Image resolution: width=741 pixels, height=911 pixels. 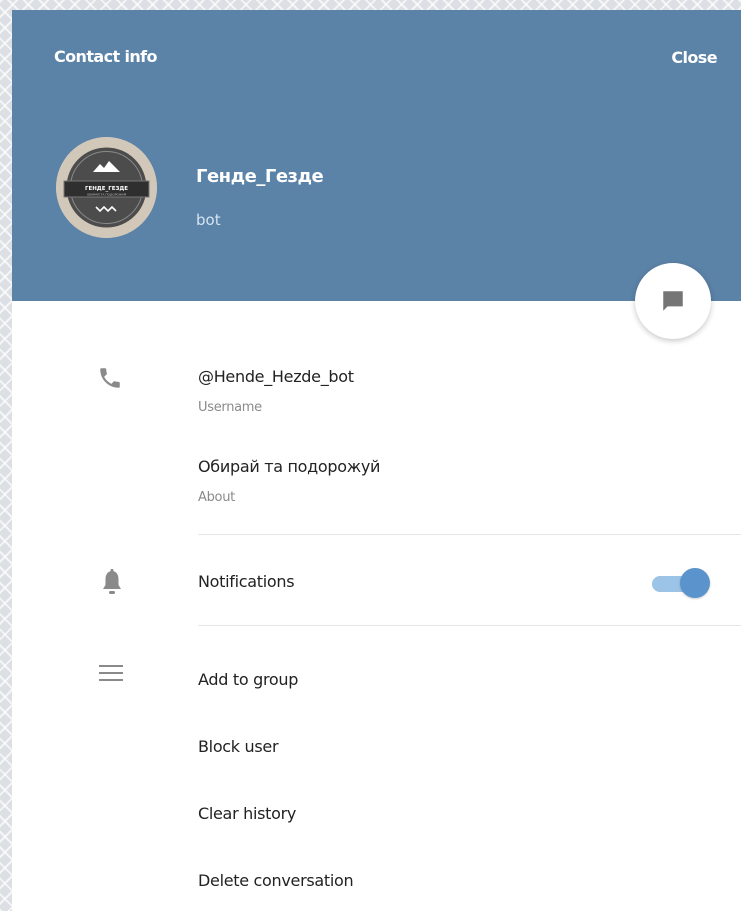 I want to click on bell-icon, so click(x=112, y=585).